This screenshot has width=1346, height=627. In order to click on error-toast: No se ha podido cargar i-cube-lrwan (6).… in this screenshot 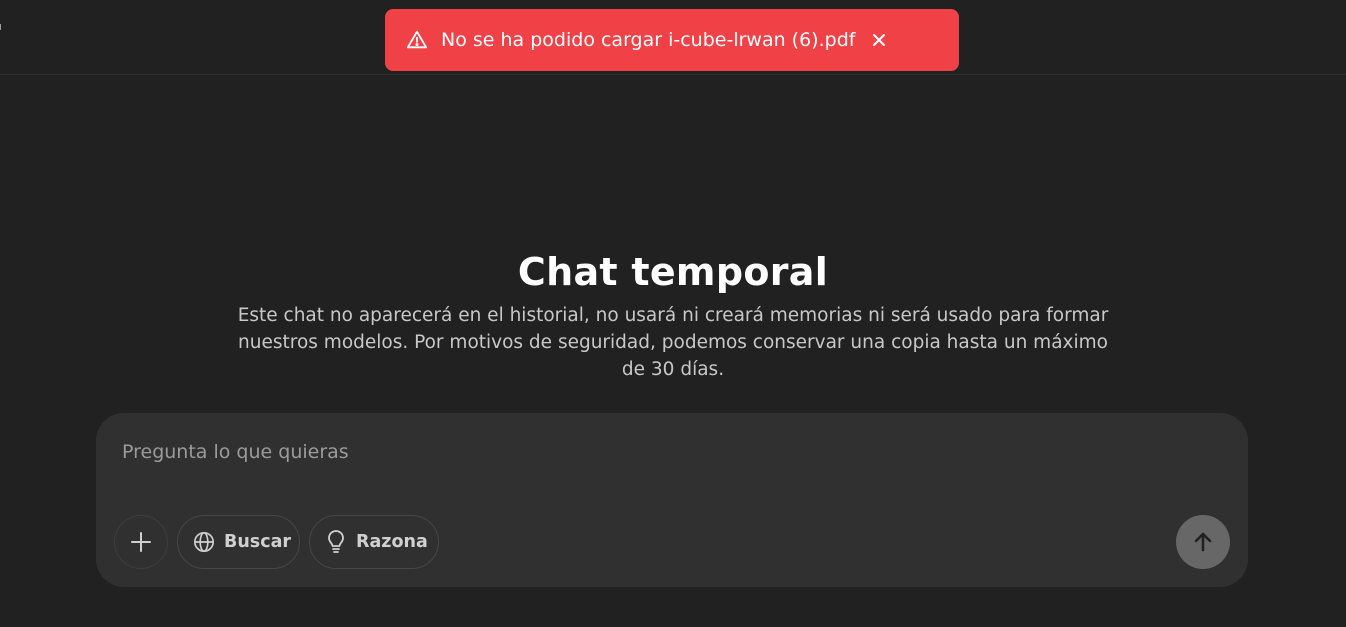, I will do `click(672, 40)`.